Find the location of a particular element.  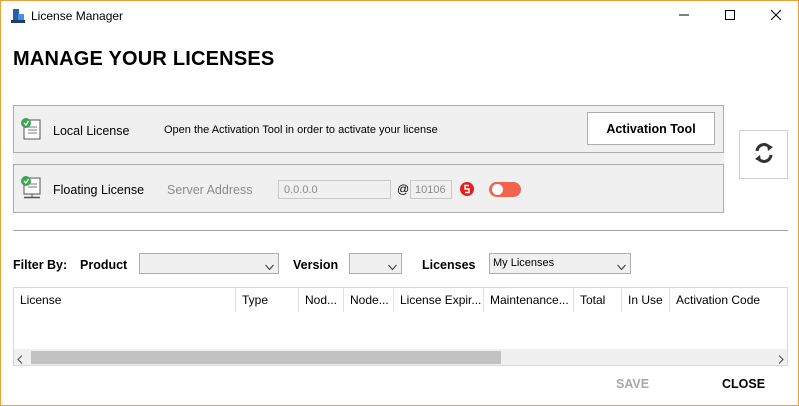

close-button: CLOSE is located at coordinates (743, 384).